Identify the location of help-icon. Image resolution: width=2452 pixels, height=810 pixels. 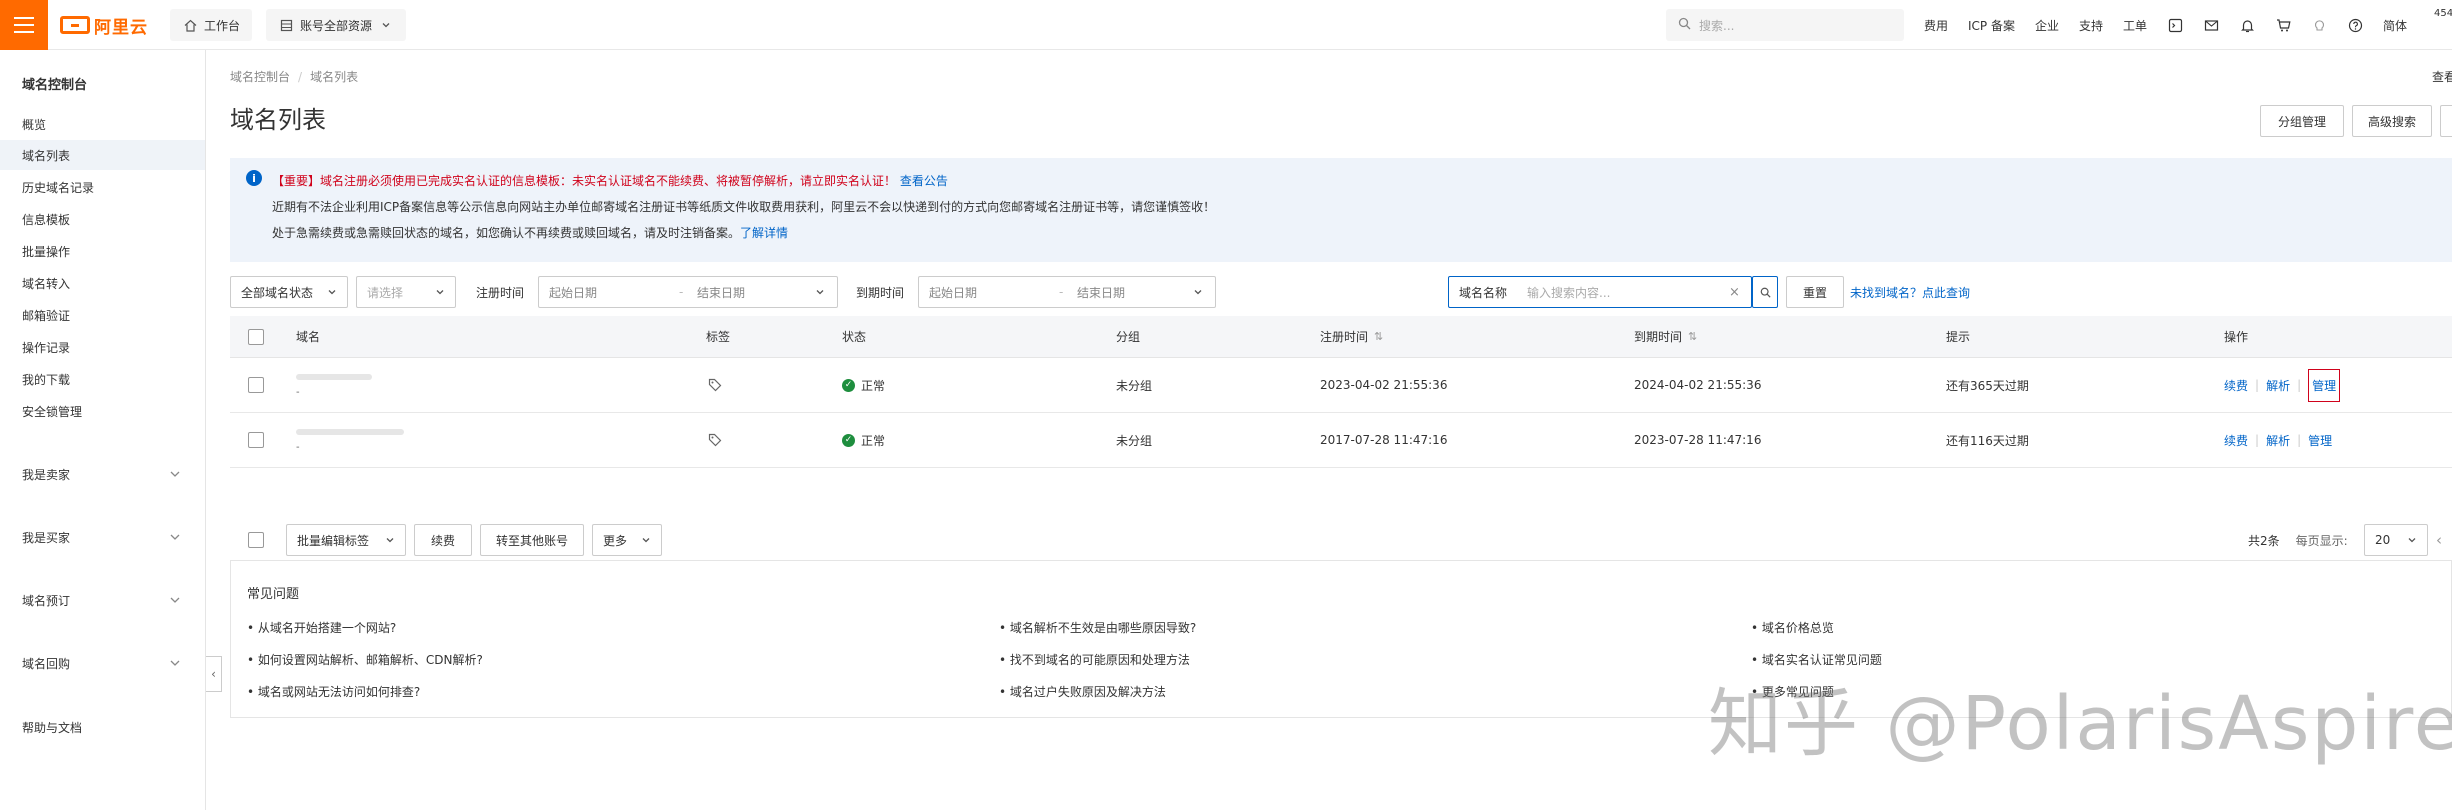
(2355, 25).